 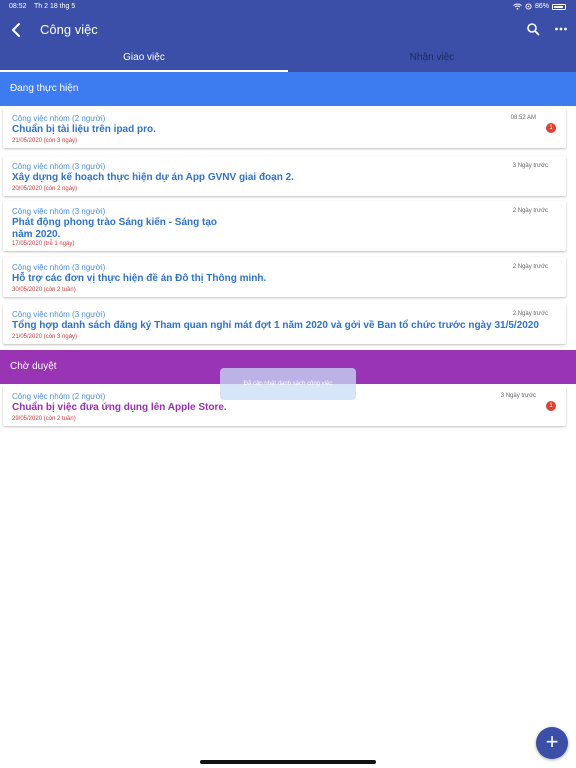 What do you see at coordinates (43, 244) in the screenshot?
I see `task-due: 17/05/2020 (trễ 1 ngày)` at bounding box center [43, 244].